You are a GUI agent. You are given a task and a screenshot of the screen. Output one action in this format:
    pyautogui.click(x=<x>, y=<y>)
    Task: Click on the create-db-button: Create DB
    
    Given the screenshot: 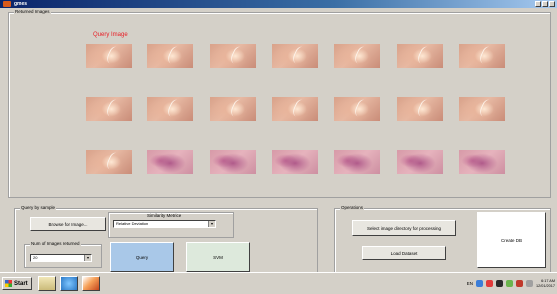 What is the action you would take?
    pyautogui.click(x=511, y=240)
    